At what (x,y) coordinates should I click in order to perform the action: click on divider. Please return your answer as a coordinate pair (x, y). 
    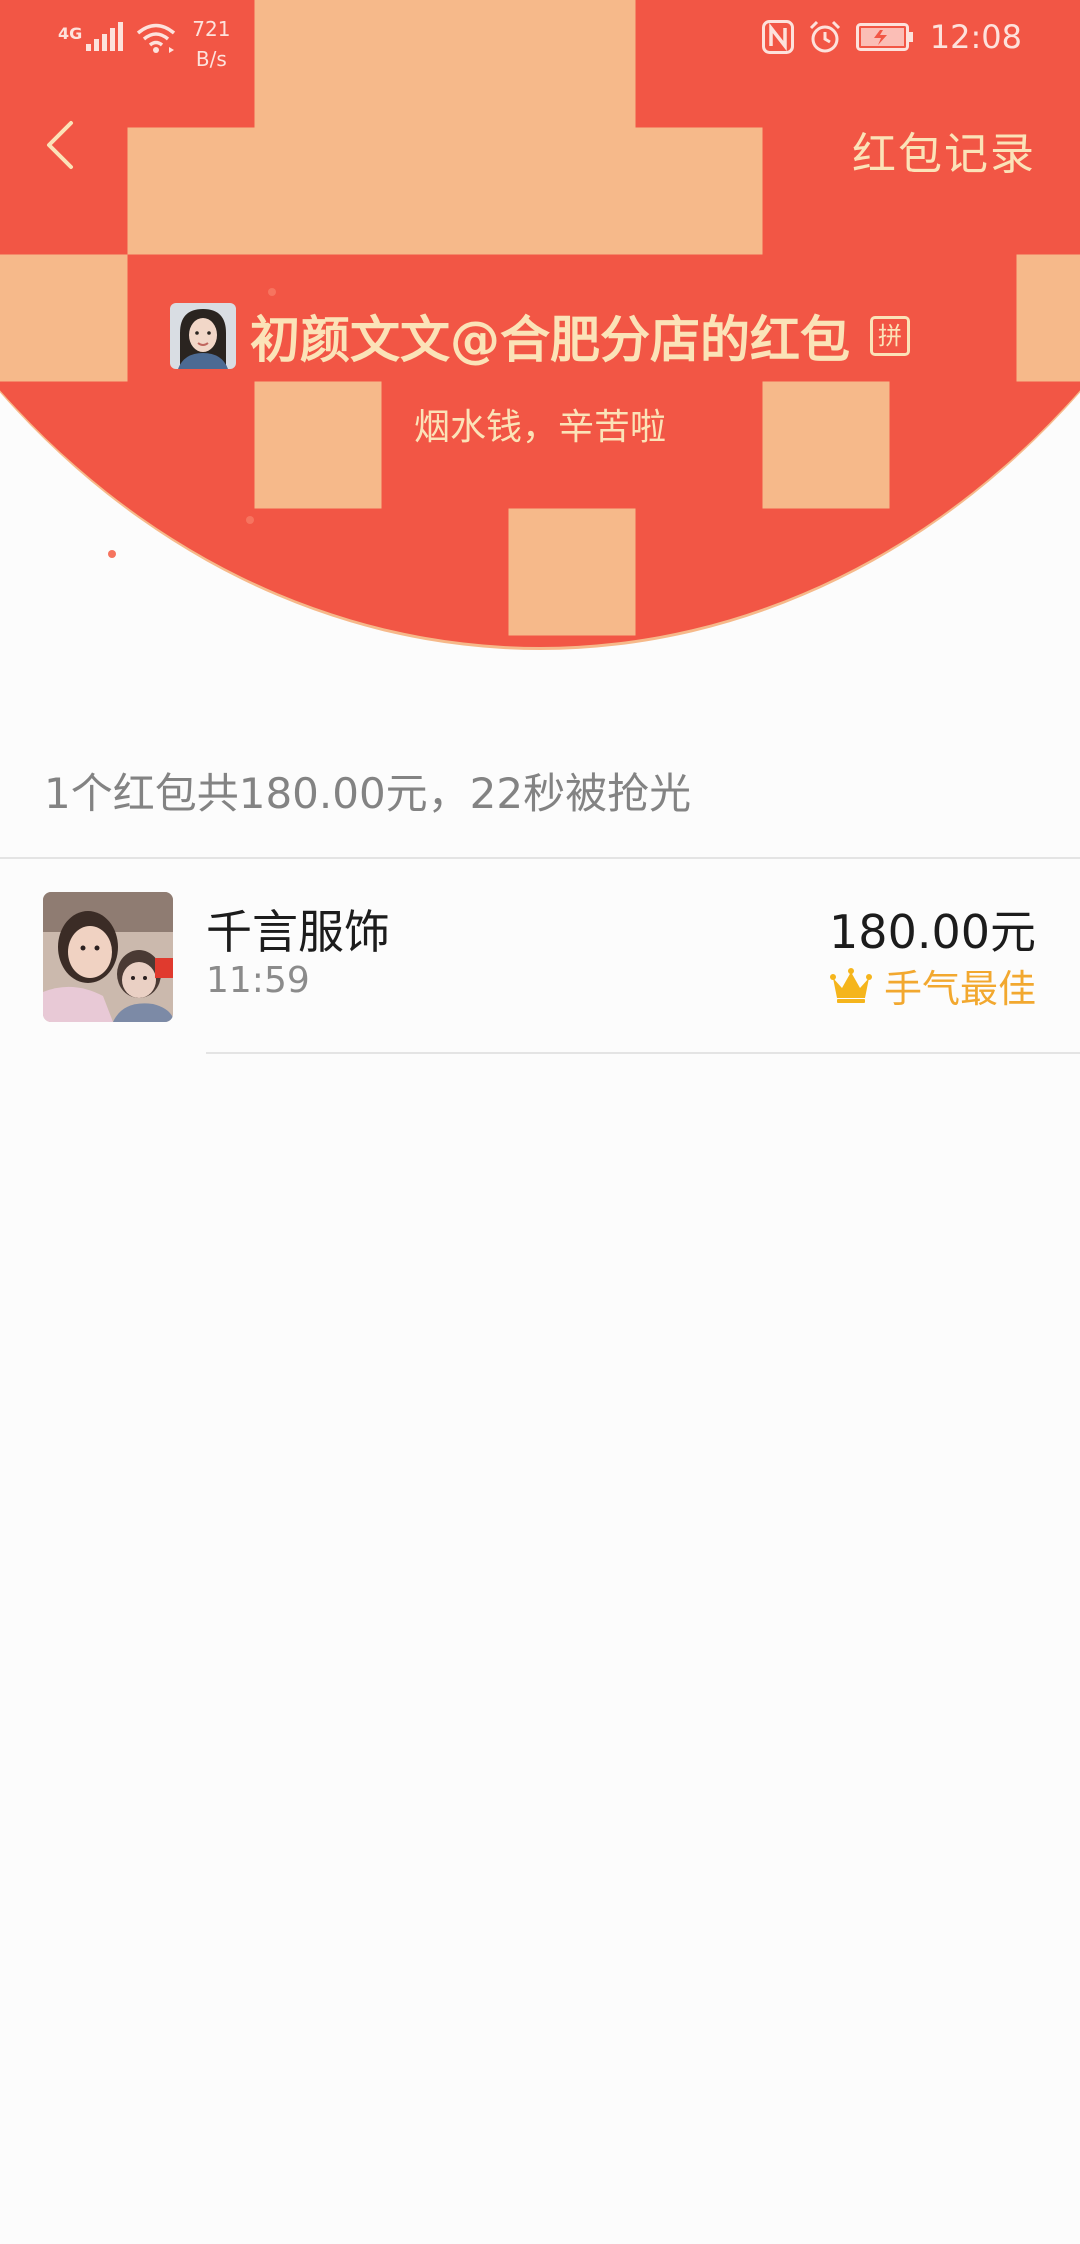
    Looking at the image, I should click on (540, 858).